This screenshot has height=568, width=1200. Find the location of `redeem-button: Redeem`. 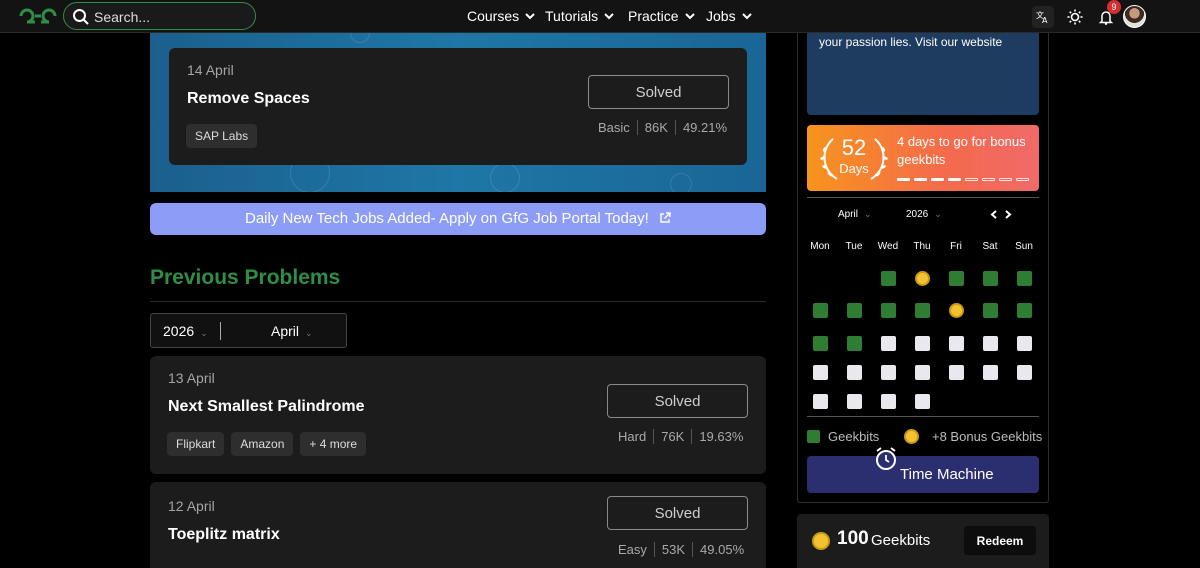

redeem-button: Redeem is located at coordinates (1000, 540).